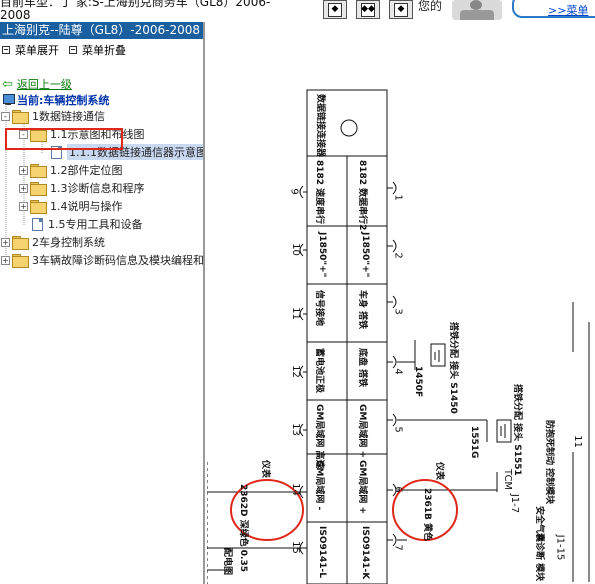 This screenshot has height=584, width=595. I want to click on expand-icon, so click(6, 50).